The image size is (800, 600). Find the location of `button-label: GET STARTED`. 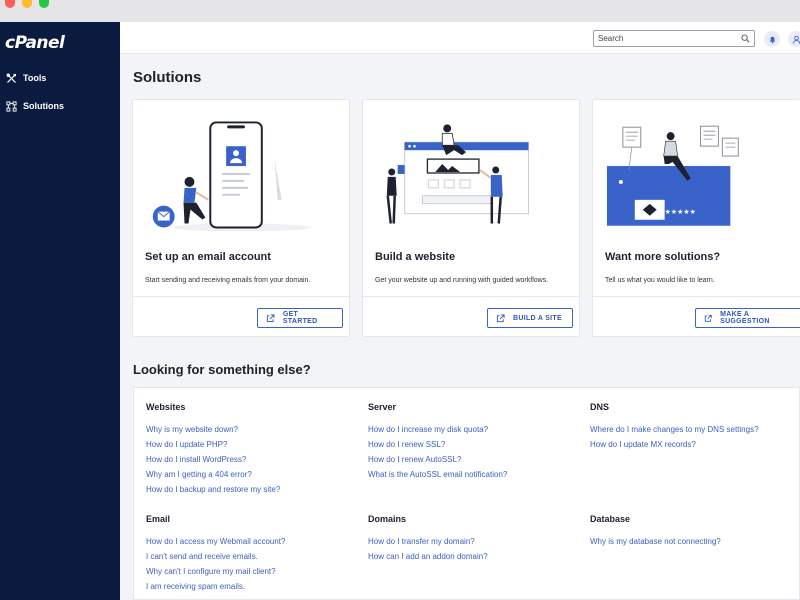

button-label: GET STARTED is located at coordinates (300, 318).